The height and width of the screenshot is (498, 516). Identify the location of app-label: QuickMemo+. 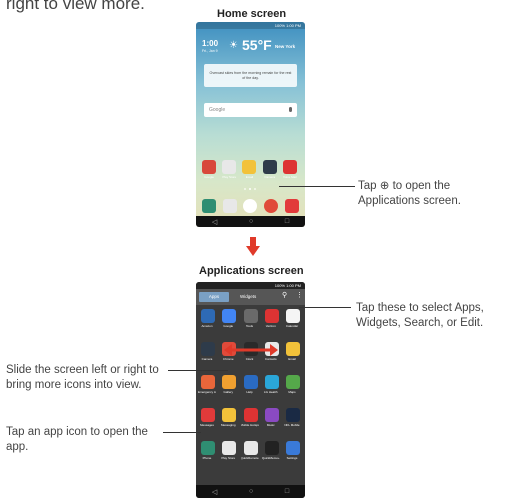
(270, 458).